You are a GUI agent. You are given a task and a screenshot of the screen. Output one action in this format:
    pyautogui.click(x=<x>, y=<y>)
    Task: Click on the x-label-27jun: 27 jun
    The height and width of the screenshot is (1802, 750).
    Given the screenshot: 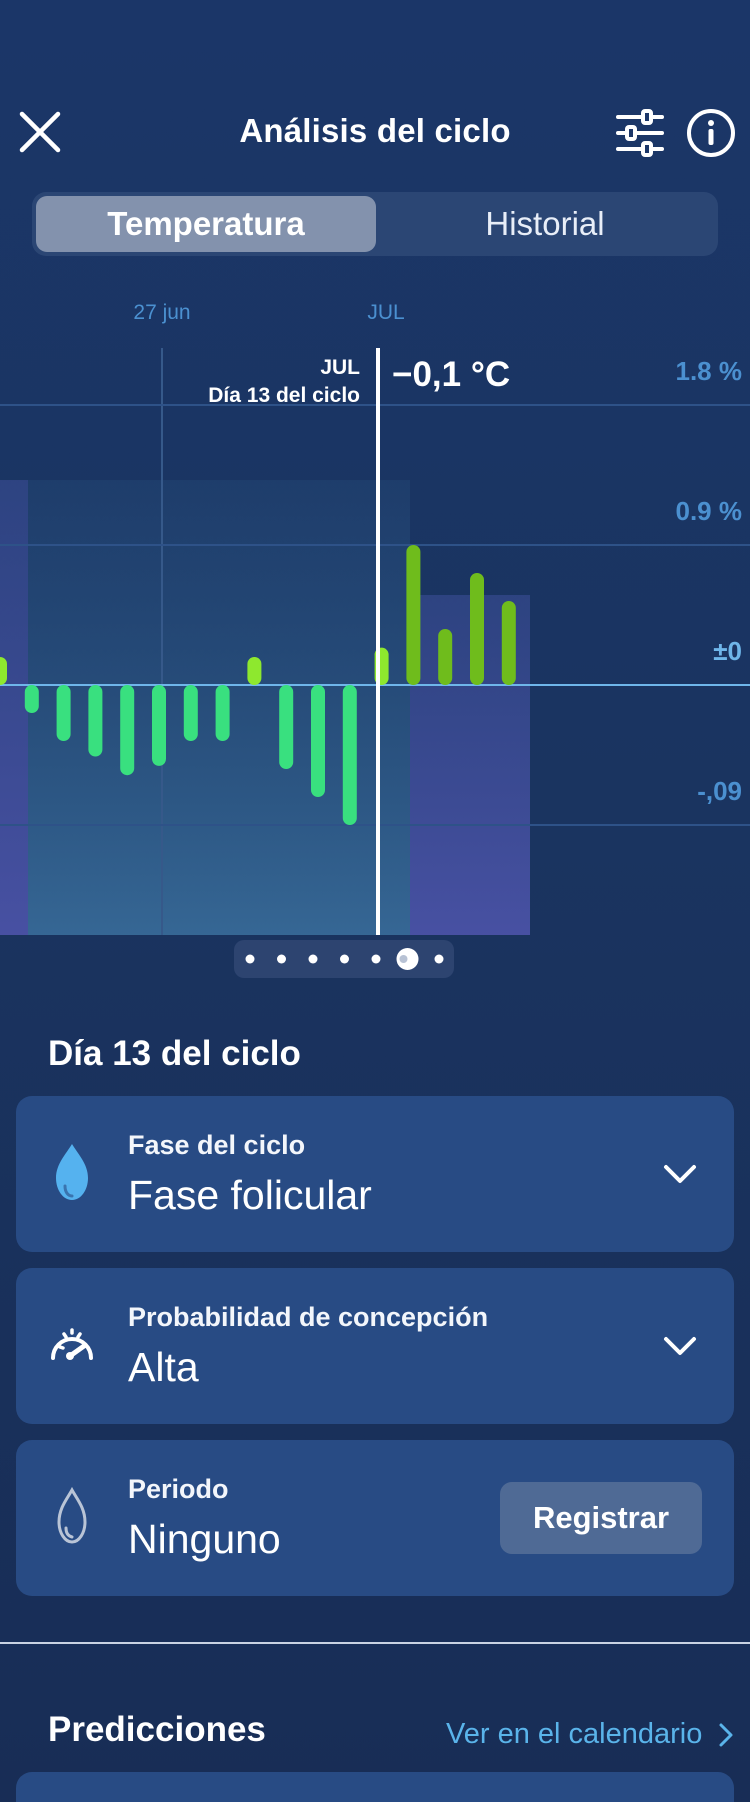 What is the action you would take?
    pyautogui.click(x=161, y=312)
    